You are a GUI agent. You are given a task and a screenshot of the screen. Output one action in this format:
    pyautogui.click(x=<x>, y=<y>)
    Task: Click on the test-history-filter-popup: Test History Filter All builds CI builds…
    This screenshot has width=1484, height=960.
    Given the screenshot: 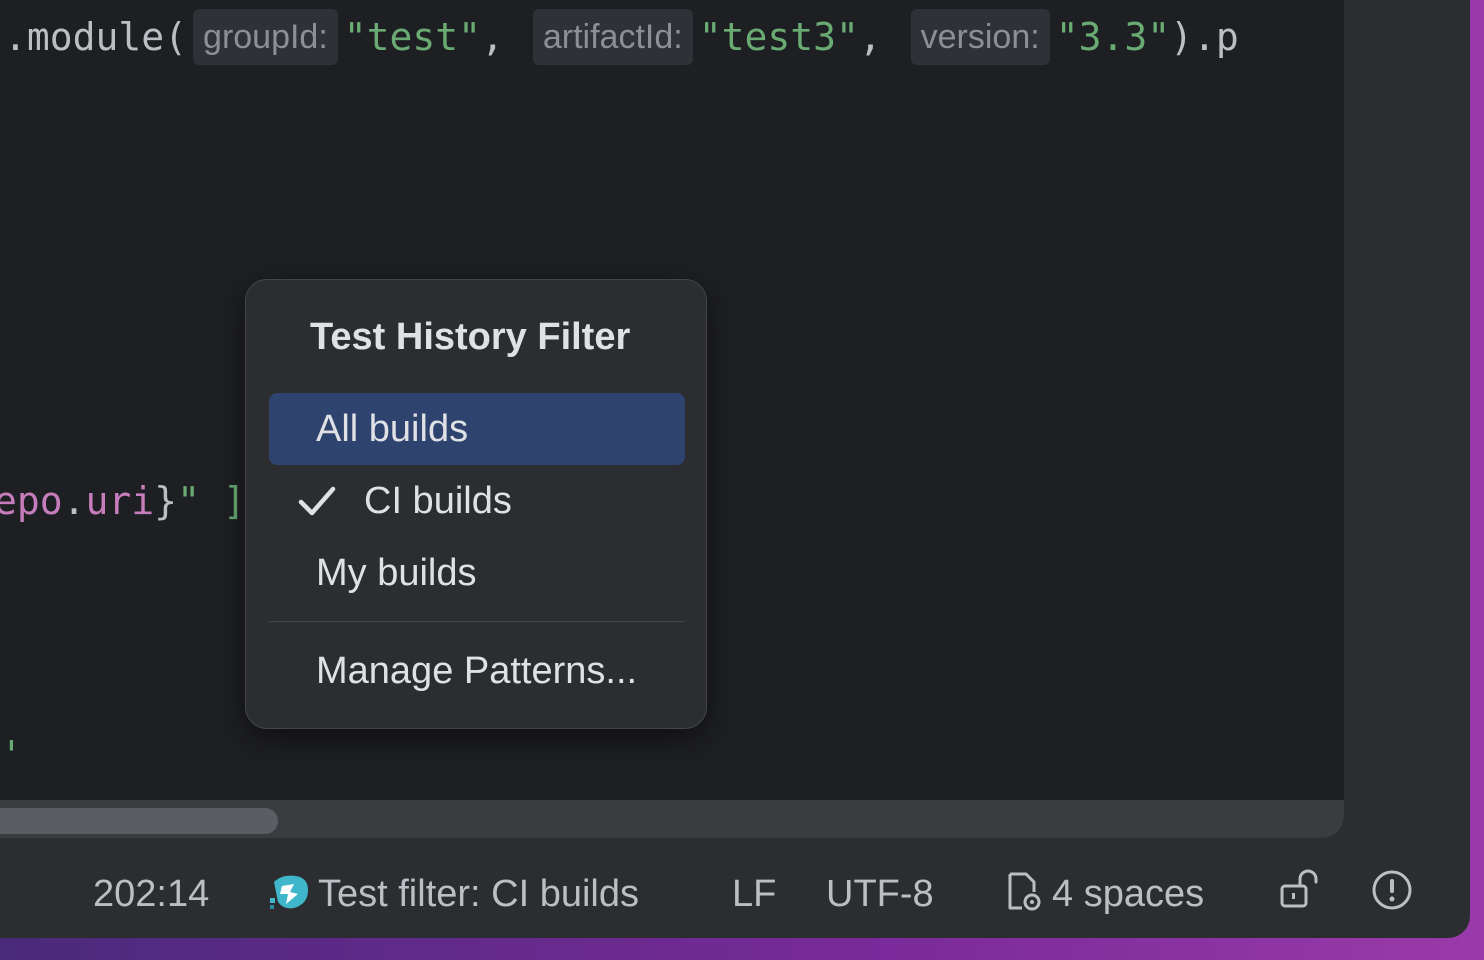 What is the action you would take?
    pyautogui.click(x=476, y=504)
    